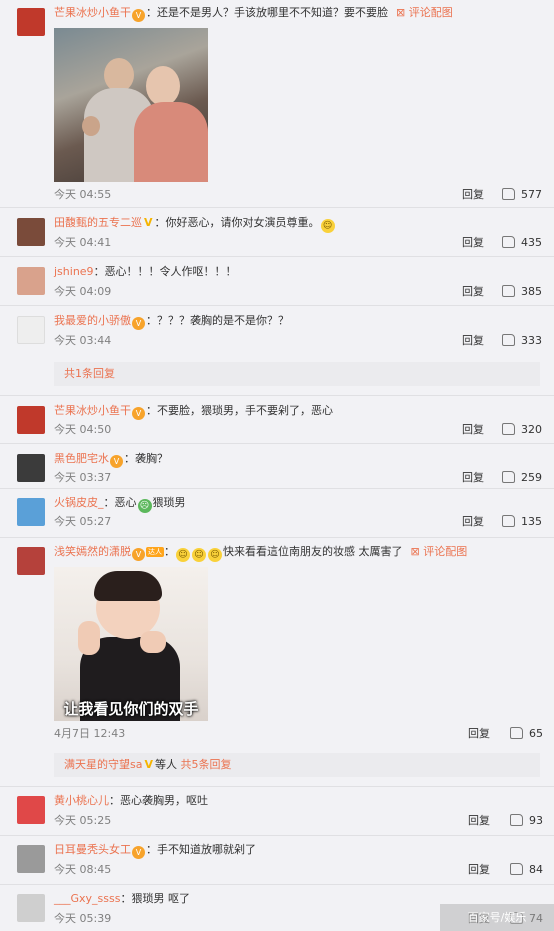  Describe the element at coordinates (206, 849) in the screenshot. I see `comment-text: 手不知道放哪就剁了` at that location.